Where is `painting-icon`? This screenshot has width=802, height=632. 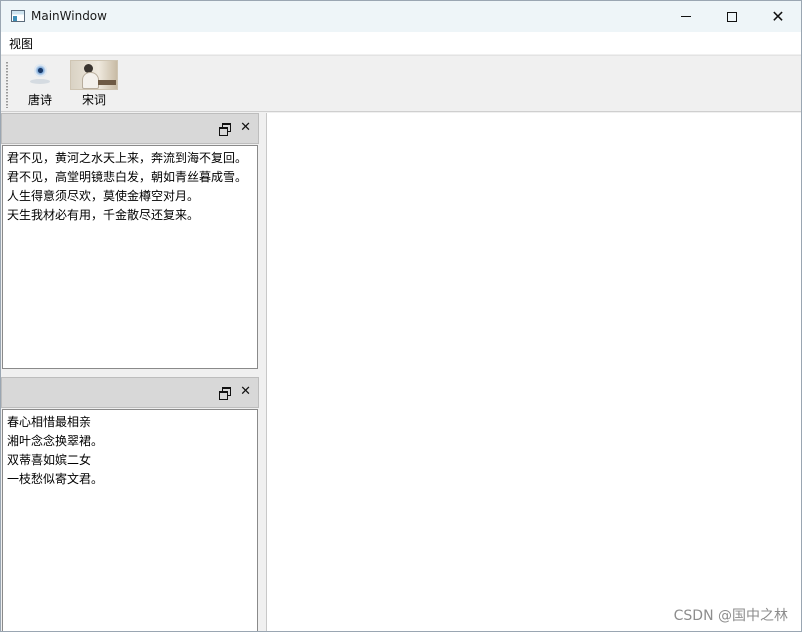
painting-icon is located at coordinates (94, 75).